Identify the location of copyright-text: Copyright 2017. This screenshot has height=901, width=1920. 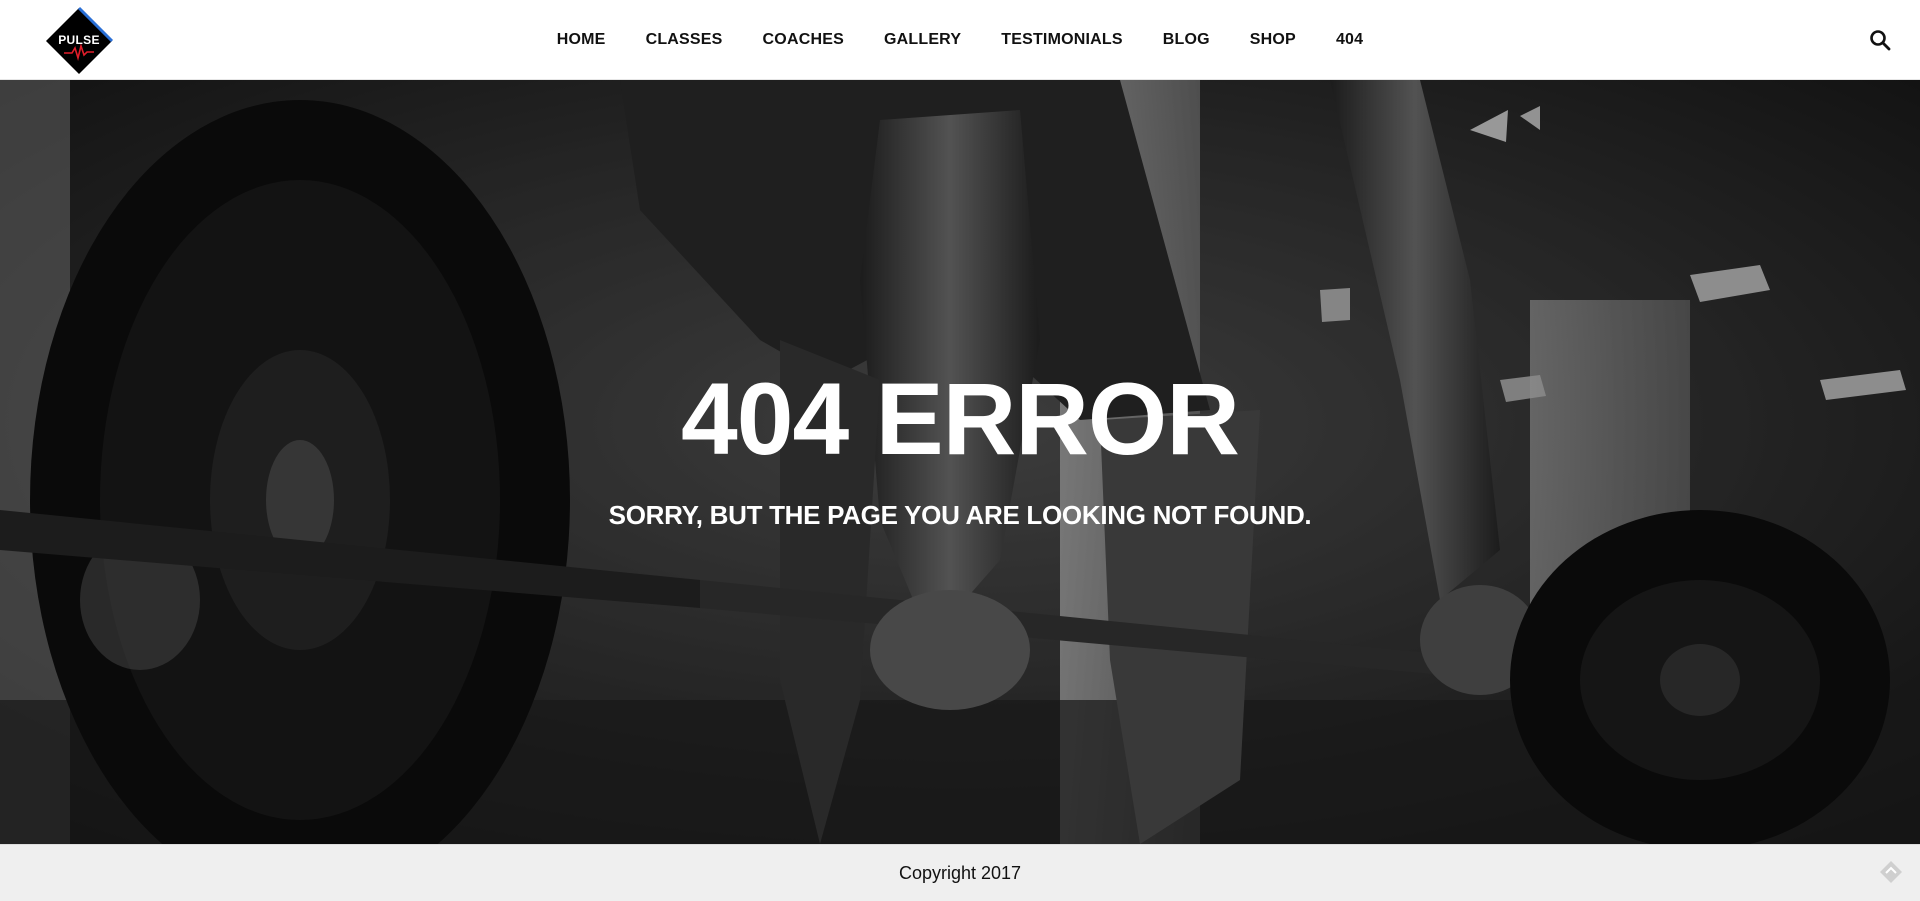
(960, 873).